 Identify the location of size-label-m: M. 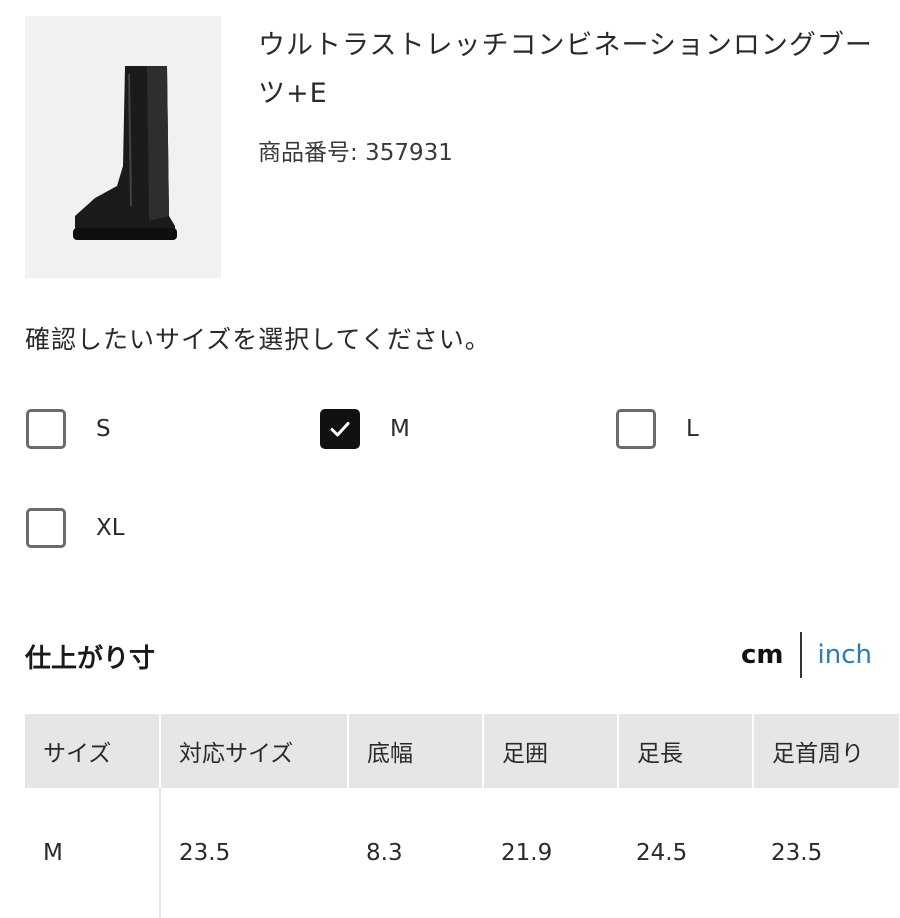
(400, 429).